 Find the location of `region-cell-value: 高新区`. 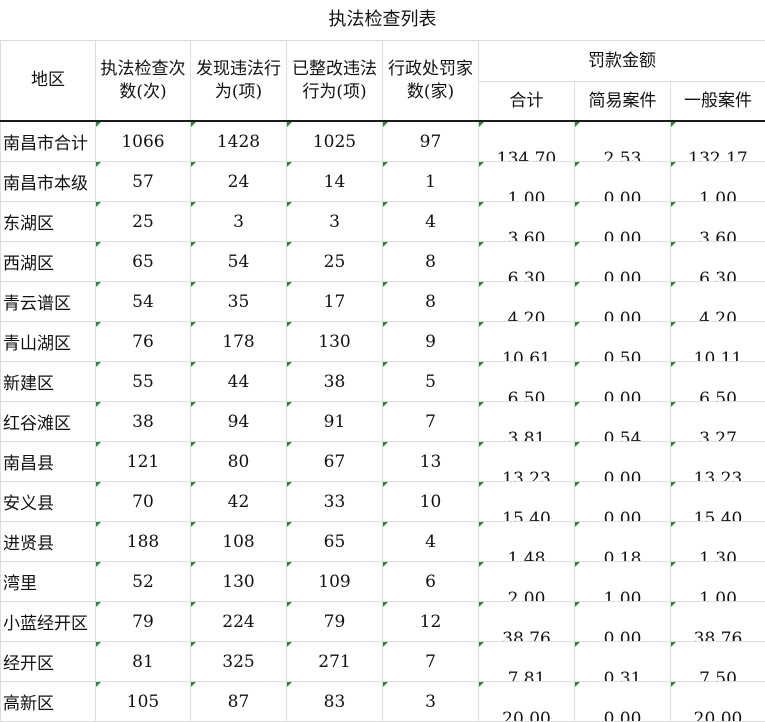

region-cell-value: 高新区 is located at coordinates (28, 704).